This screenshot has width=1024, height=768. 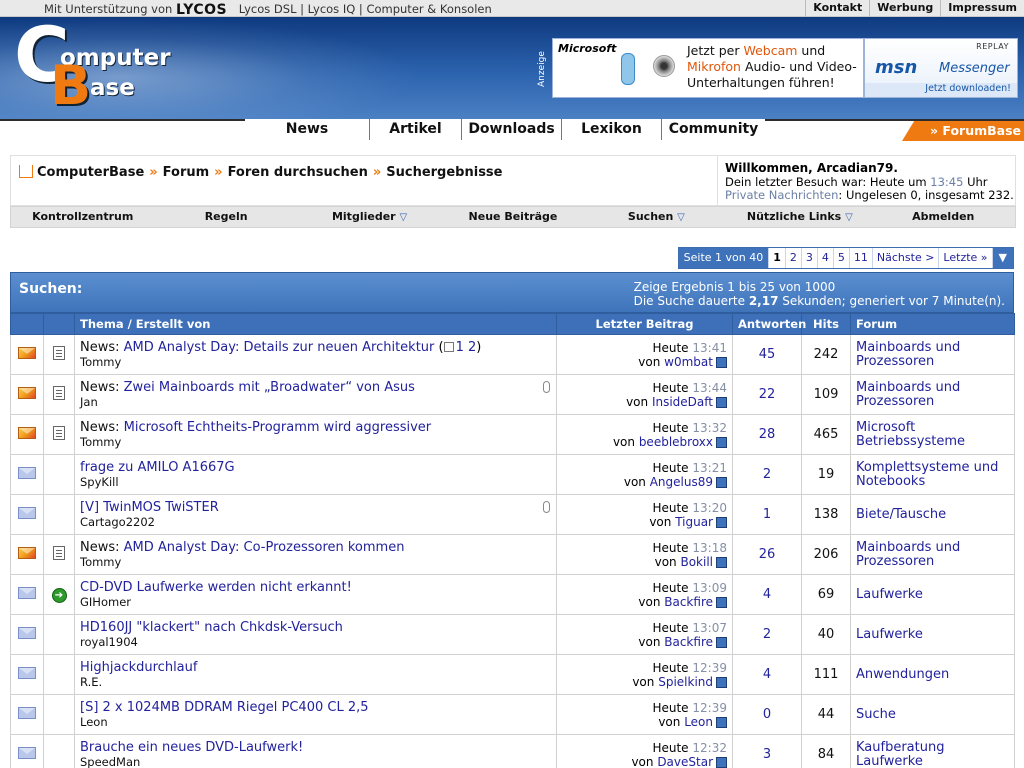 I want to click on tab-community: Community, so click(x=713, y=129).